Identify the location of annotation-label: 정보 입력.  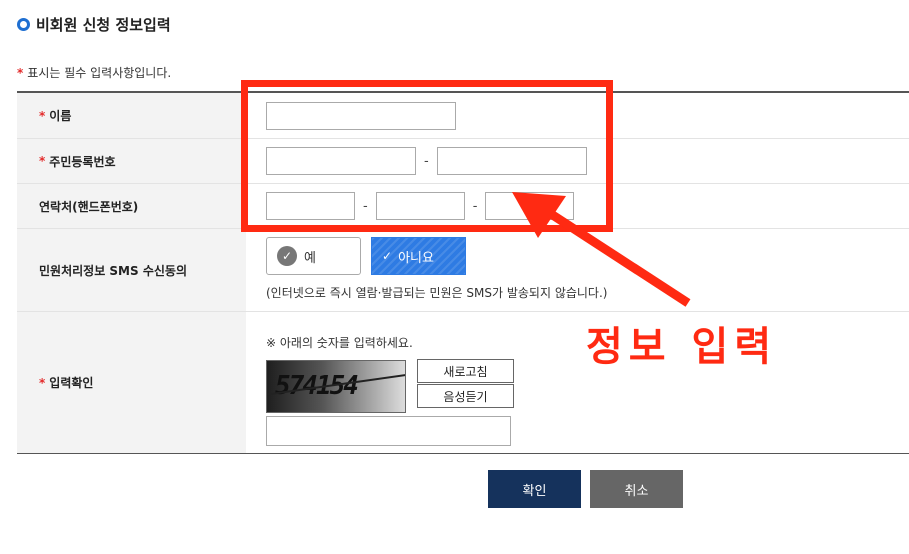
(682, 347).